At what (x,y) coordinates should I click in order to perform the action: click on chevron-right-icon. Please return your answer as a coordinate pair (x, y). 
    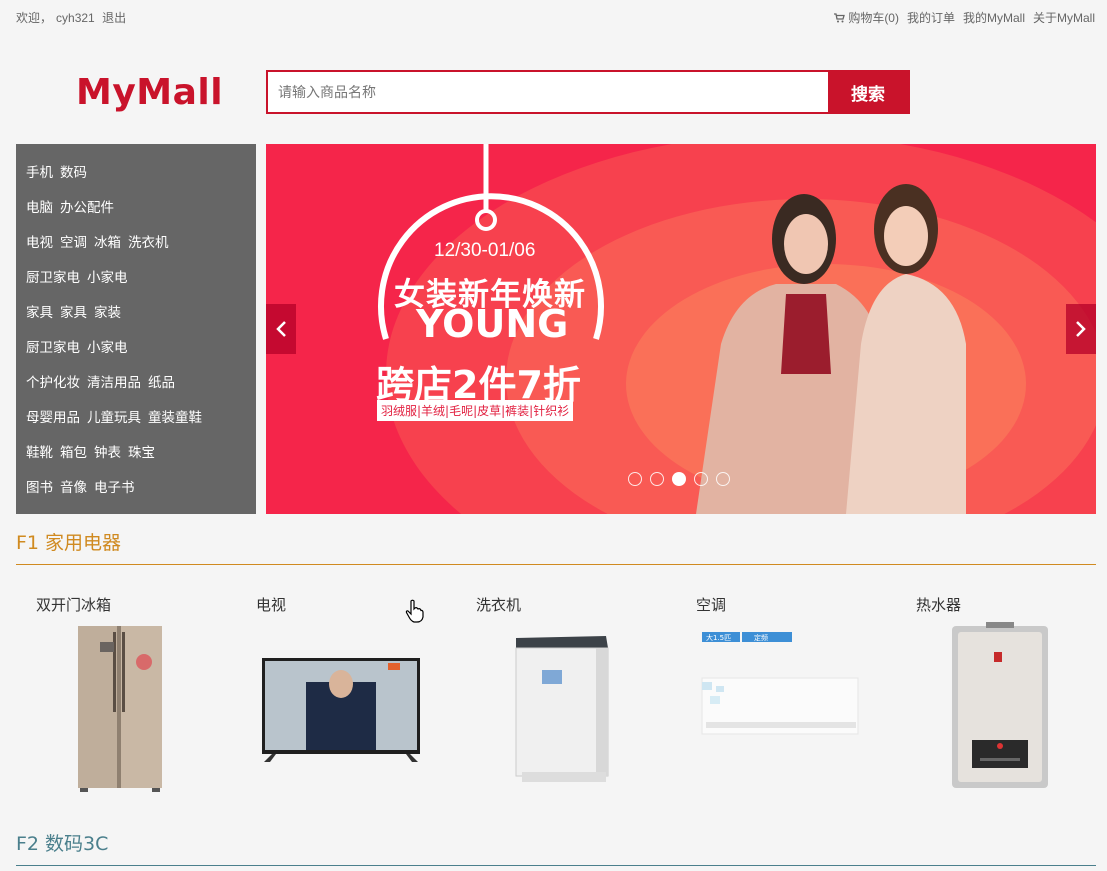
    Looking at the image, I should click on (1081, 329).